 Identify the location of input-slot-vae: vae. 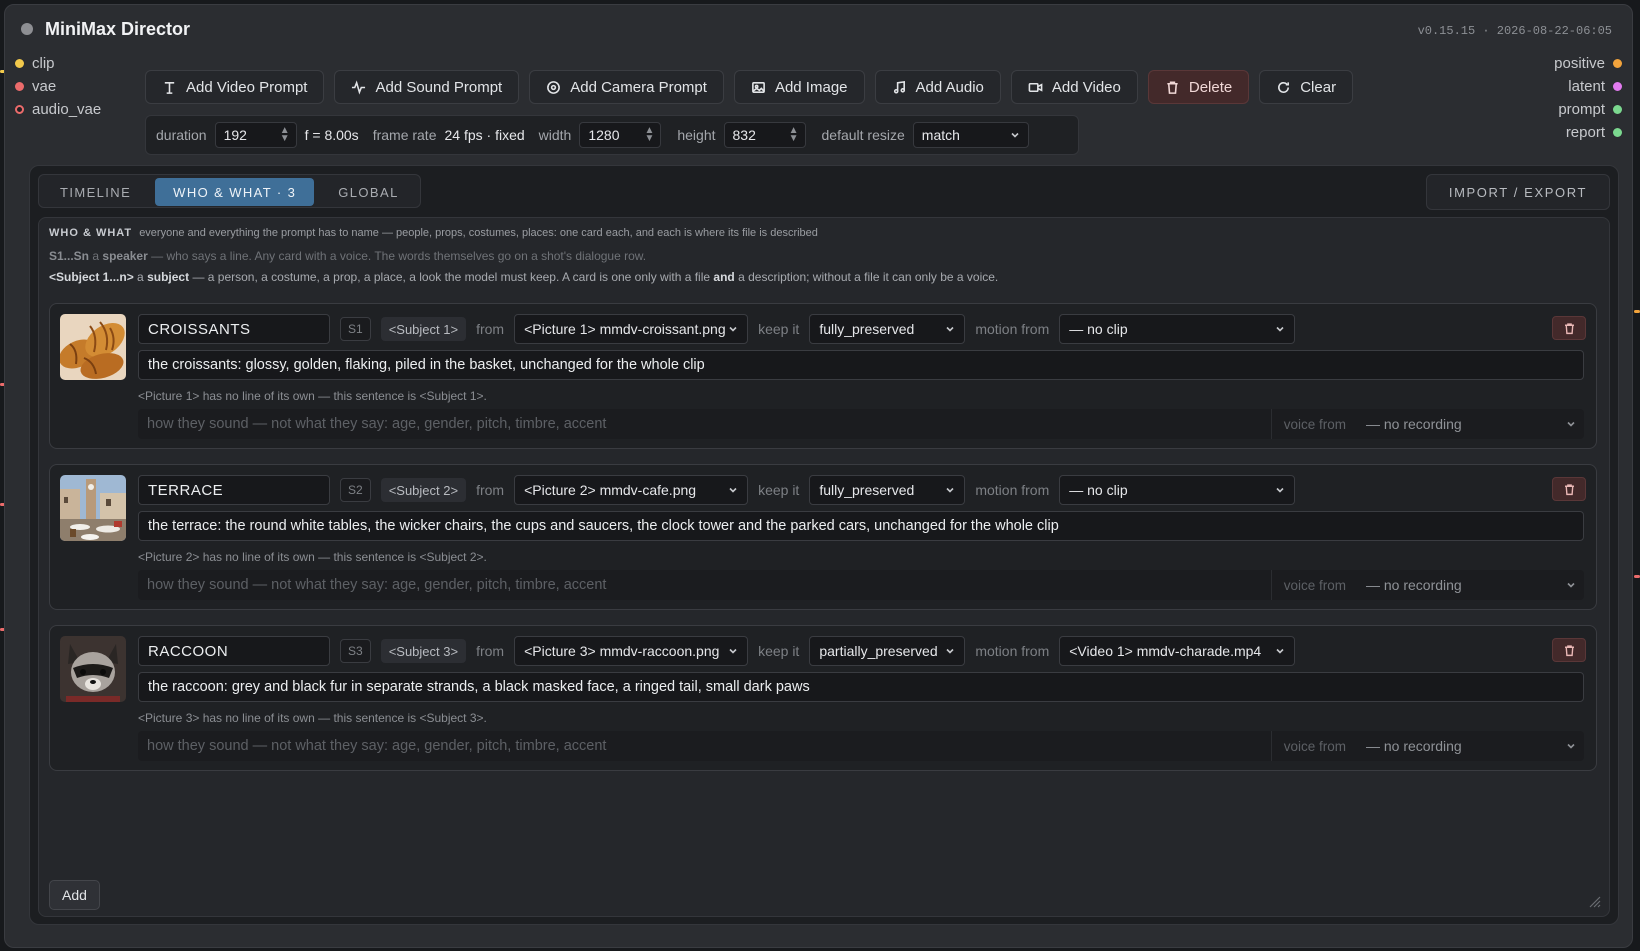
(35, 86).